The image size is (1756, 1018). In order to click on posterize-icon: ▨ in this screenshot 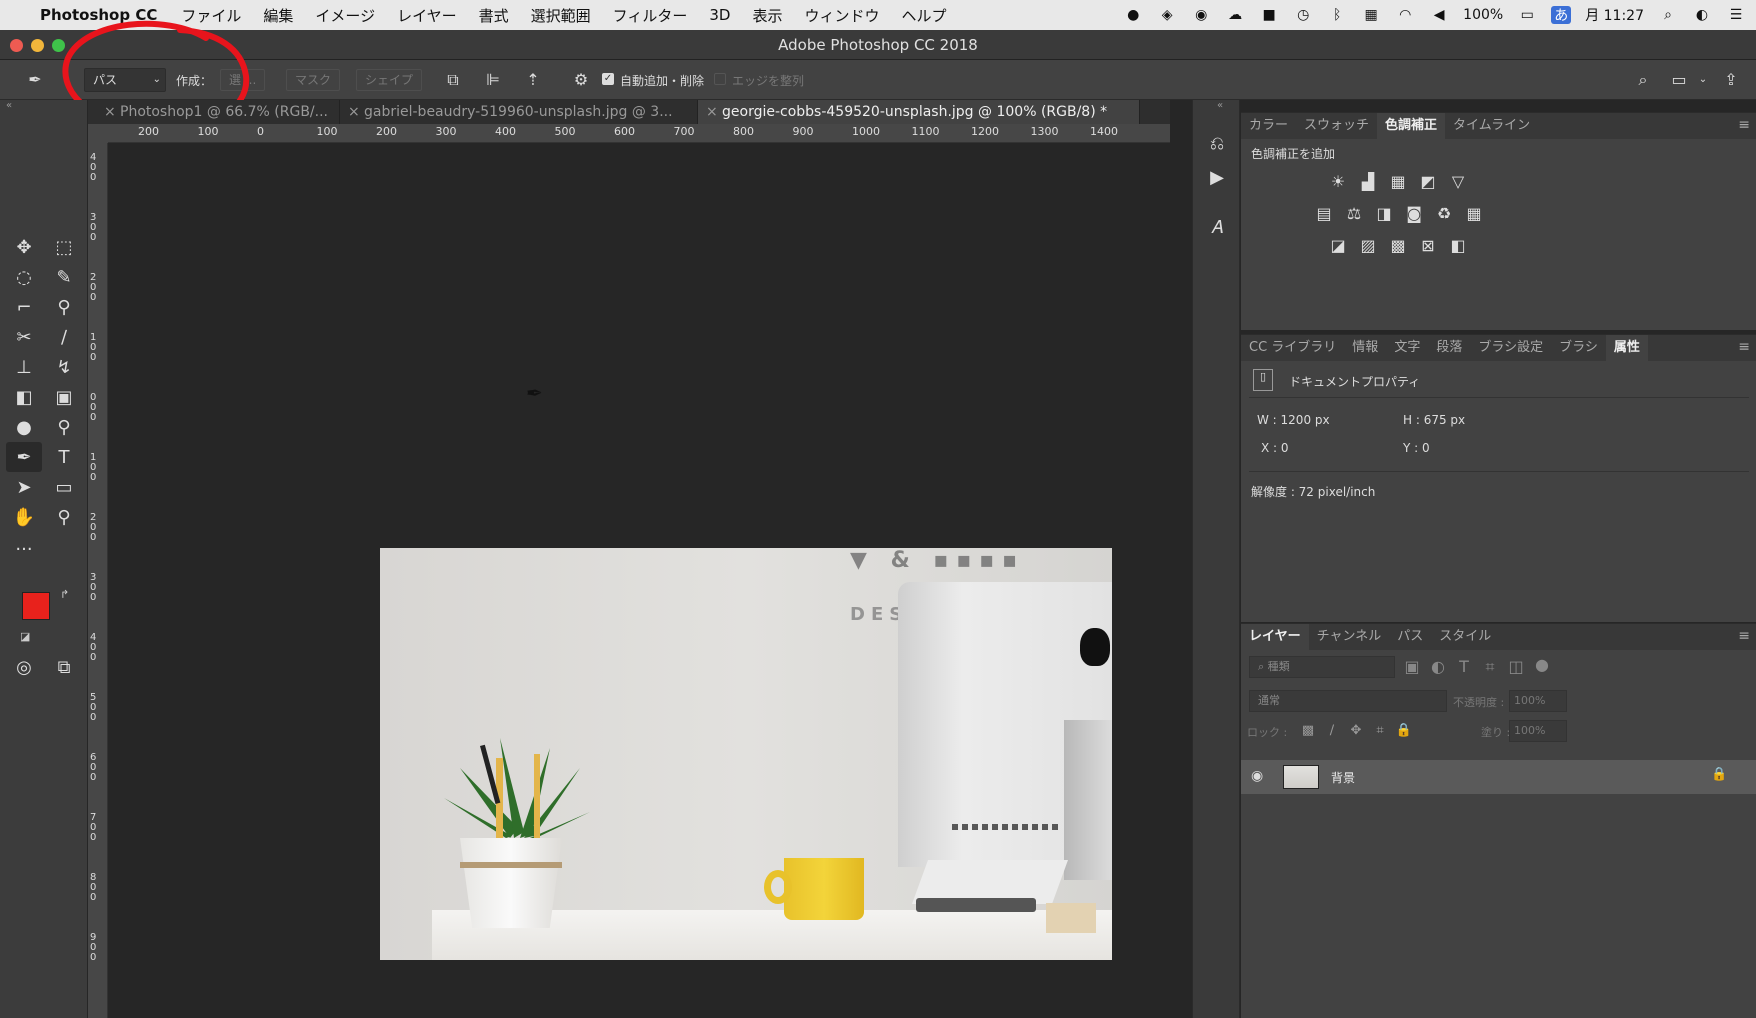, I will do `click(1368, 246)`.